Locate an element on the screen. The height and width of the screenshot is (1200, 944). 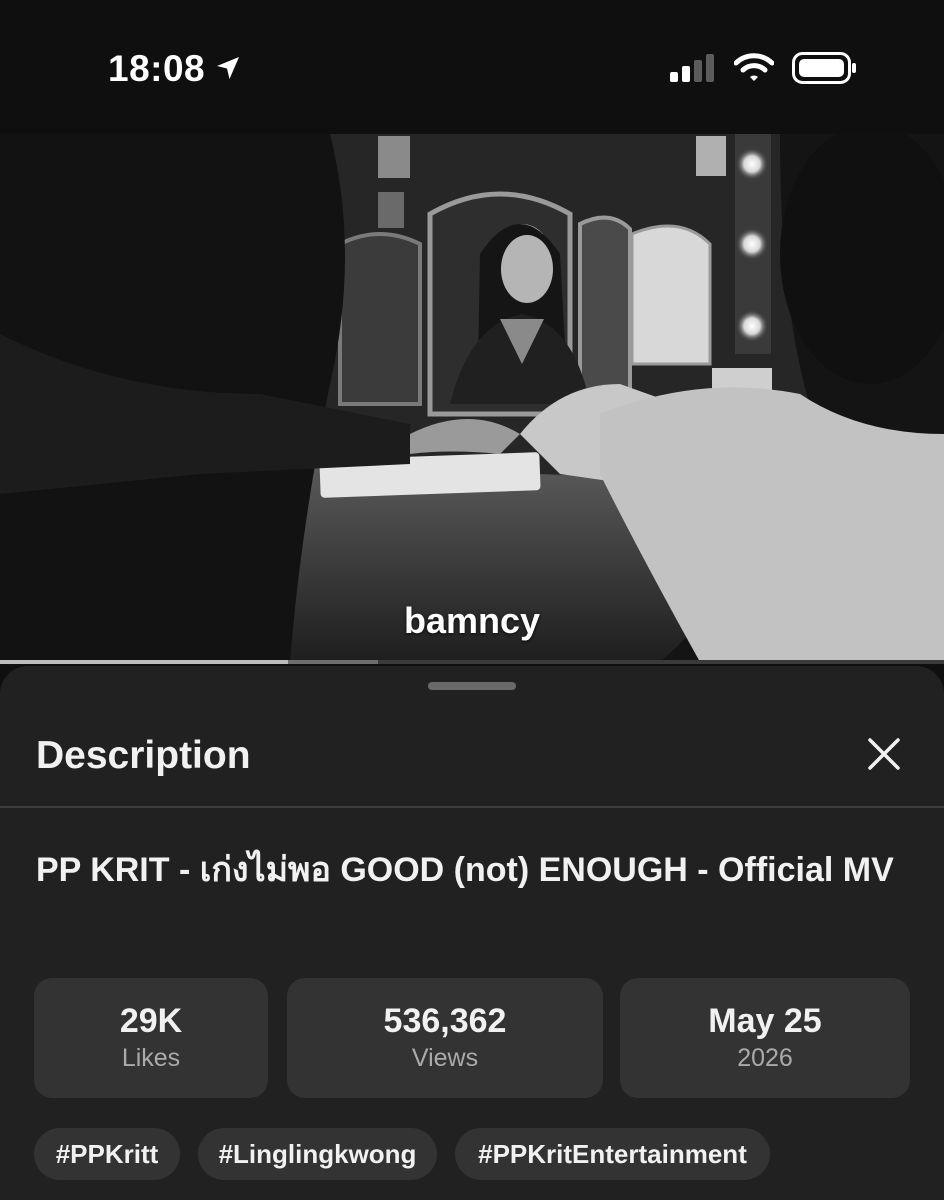
battery-icon is located at coordinates (825, 70).